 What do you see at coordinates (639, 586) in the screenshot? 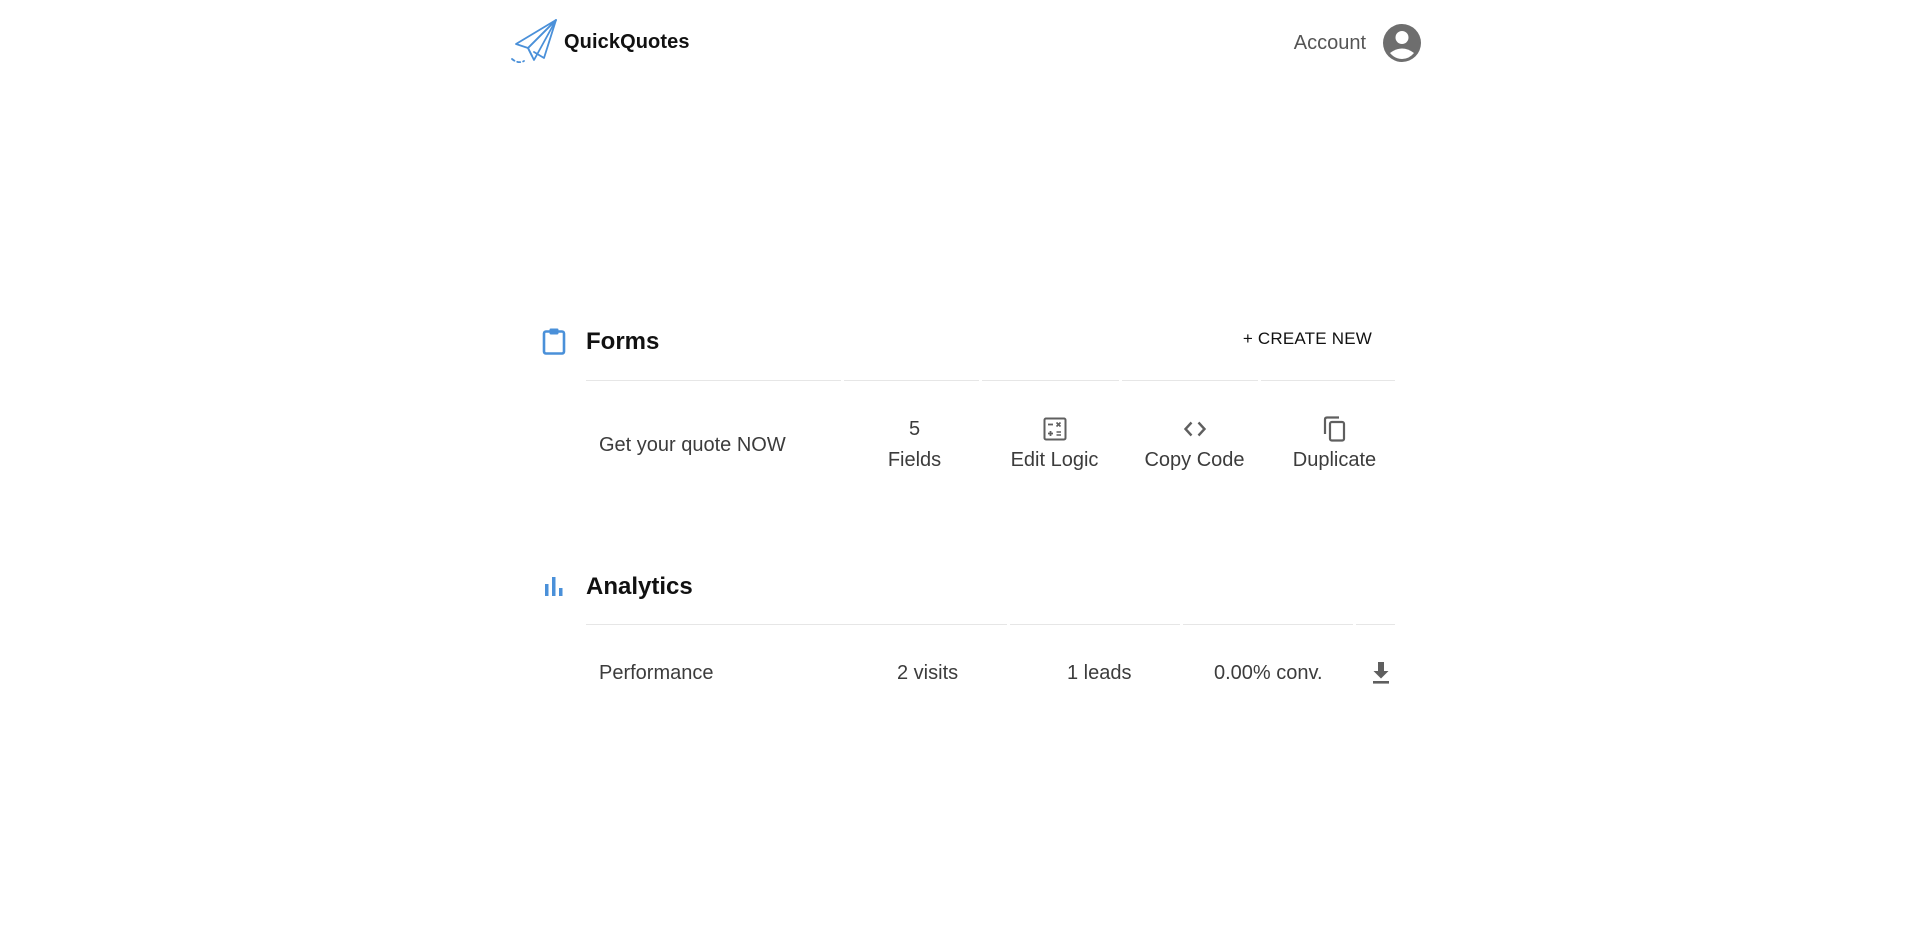
I see `analytics-title: Analytics` at bounding box center [639, 586].